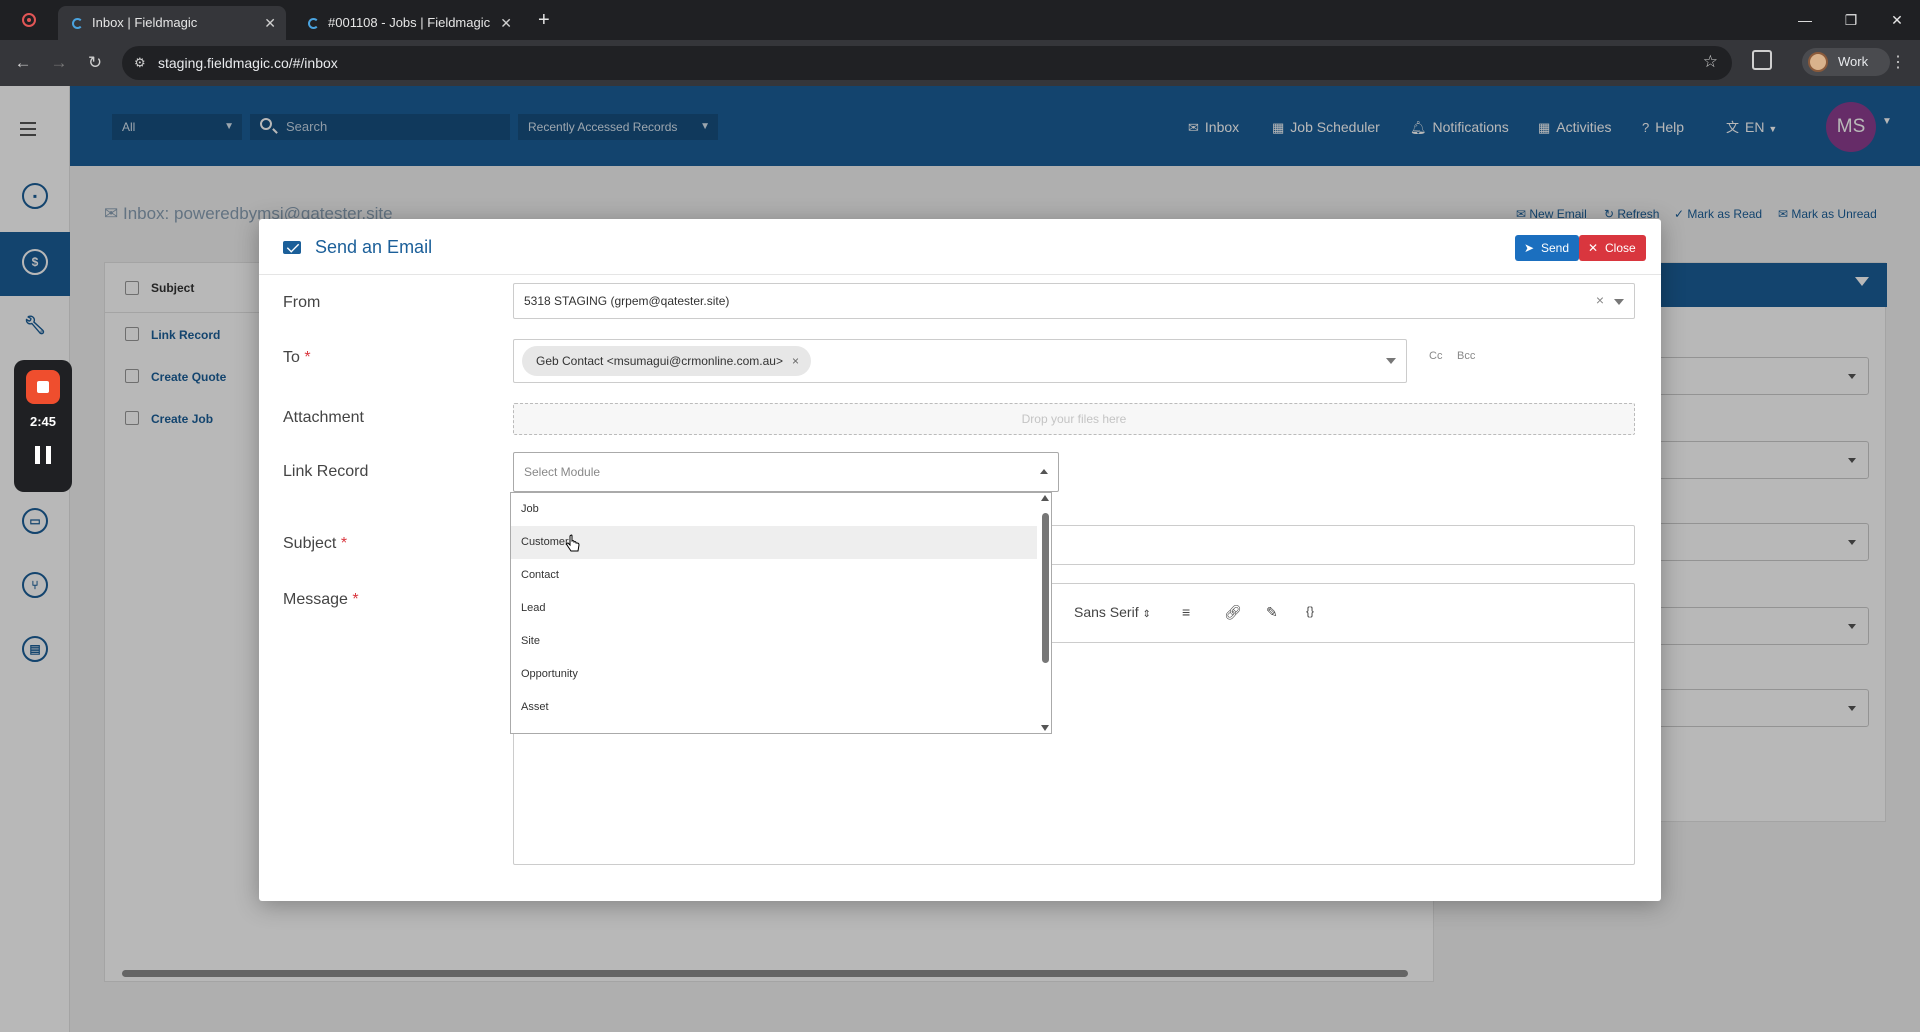 The width and height of the screenshot is (1920, 1032). Describe the element at coordinates (774, 575) in the screenshot. I see `option-contact: Contact` at that location.